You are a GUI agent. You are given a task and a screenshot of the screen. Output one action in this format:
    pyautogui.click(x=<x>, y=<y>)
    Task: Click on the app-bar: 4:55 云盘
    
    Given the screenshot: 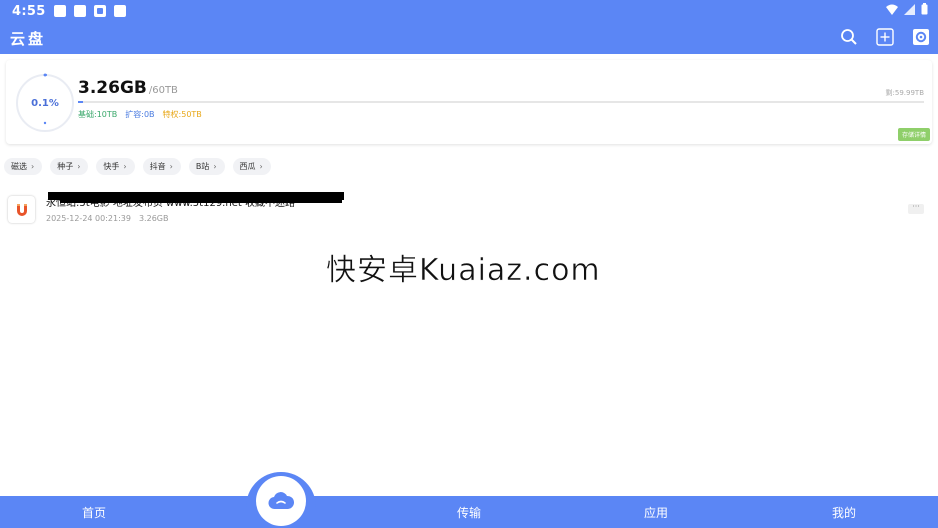 What is the action you would take?
    pyautogui.click(x=469, y=27)
    